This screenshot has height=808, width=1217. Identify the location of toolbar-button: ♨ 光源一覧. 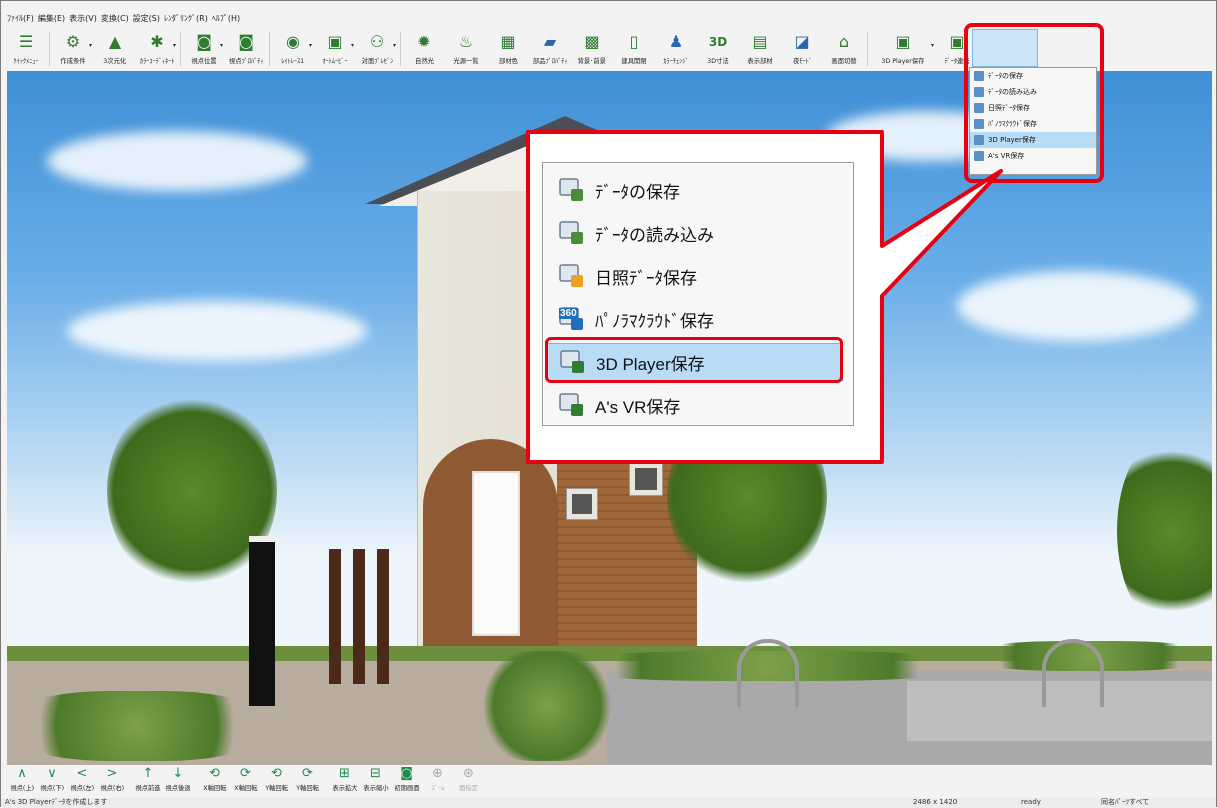
(466, 49).